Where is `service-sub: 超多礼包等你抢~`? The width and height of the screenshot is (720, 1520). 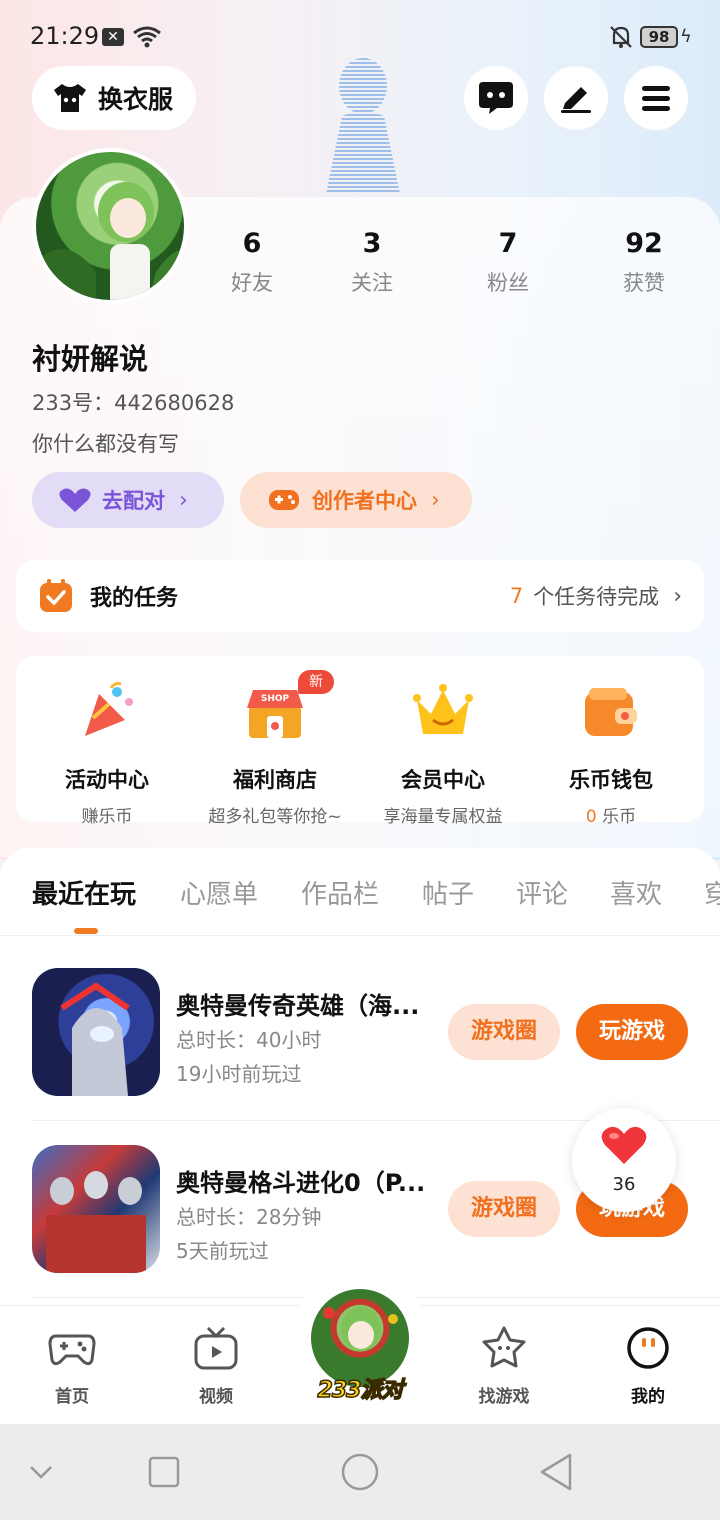
service-sub: 超多礼包等你抢~ is located at coordinates (275, 817).